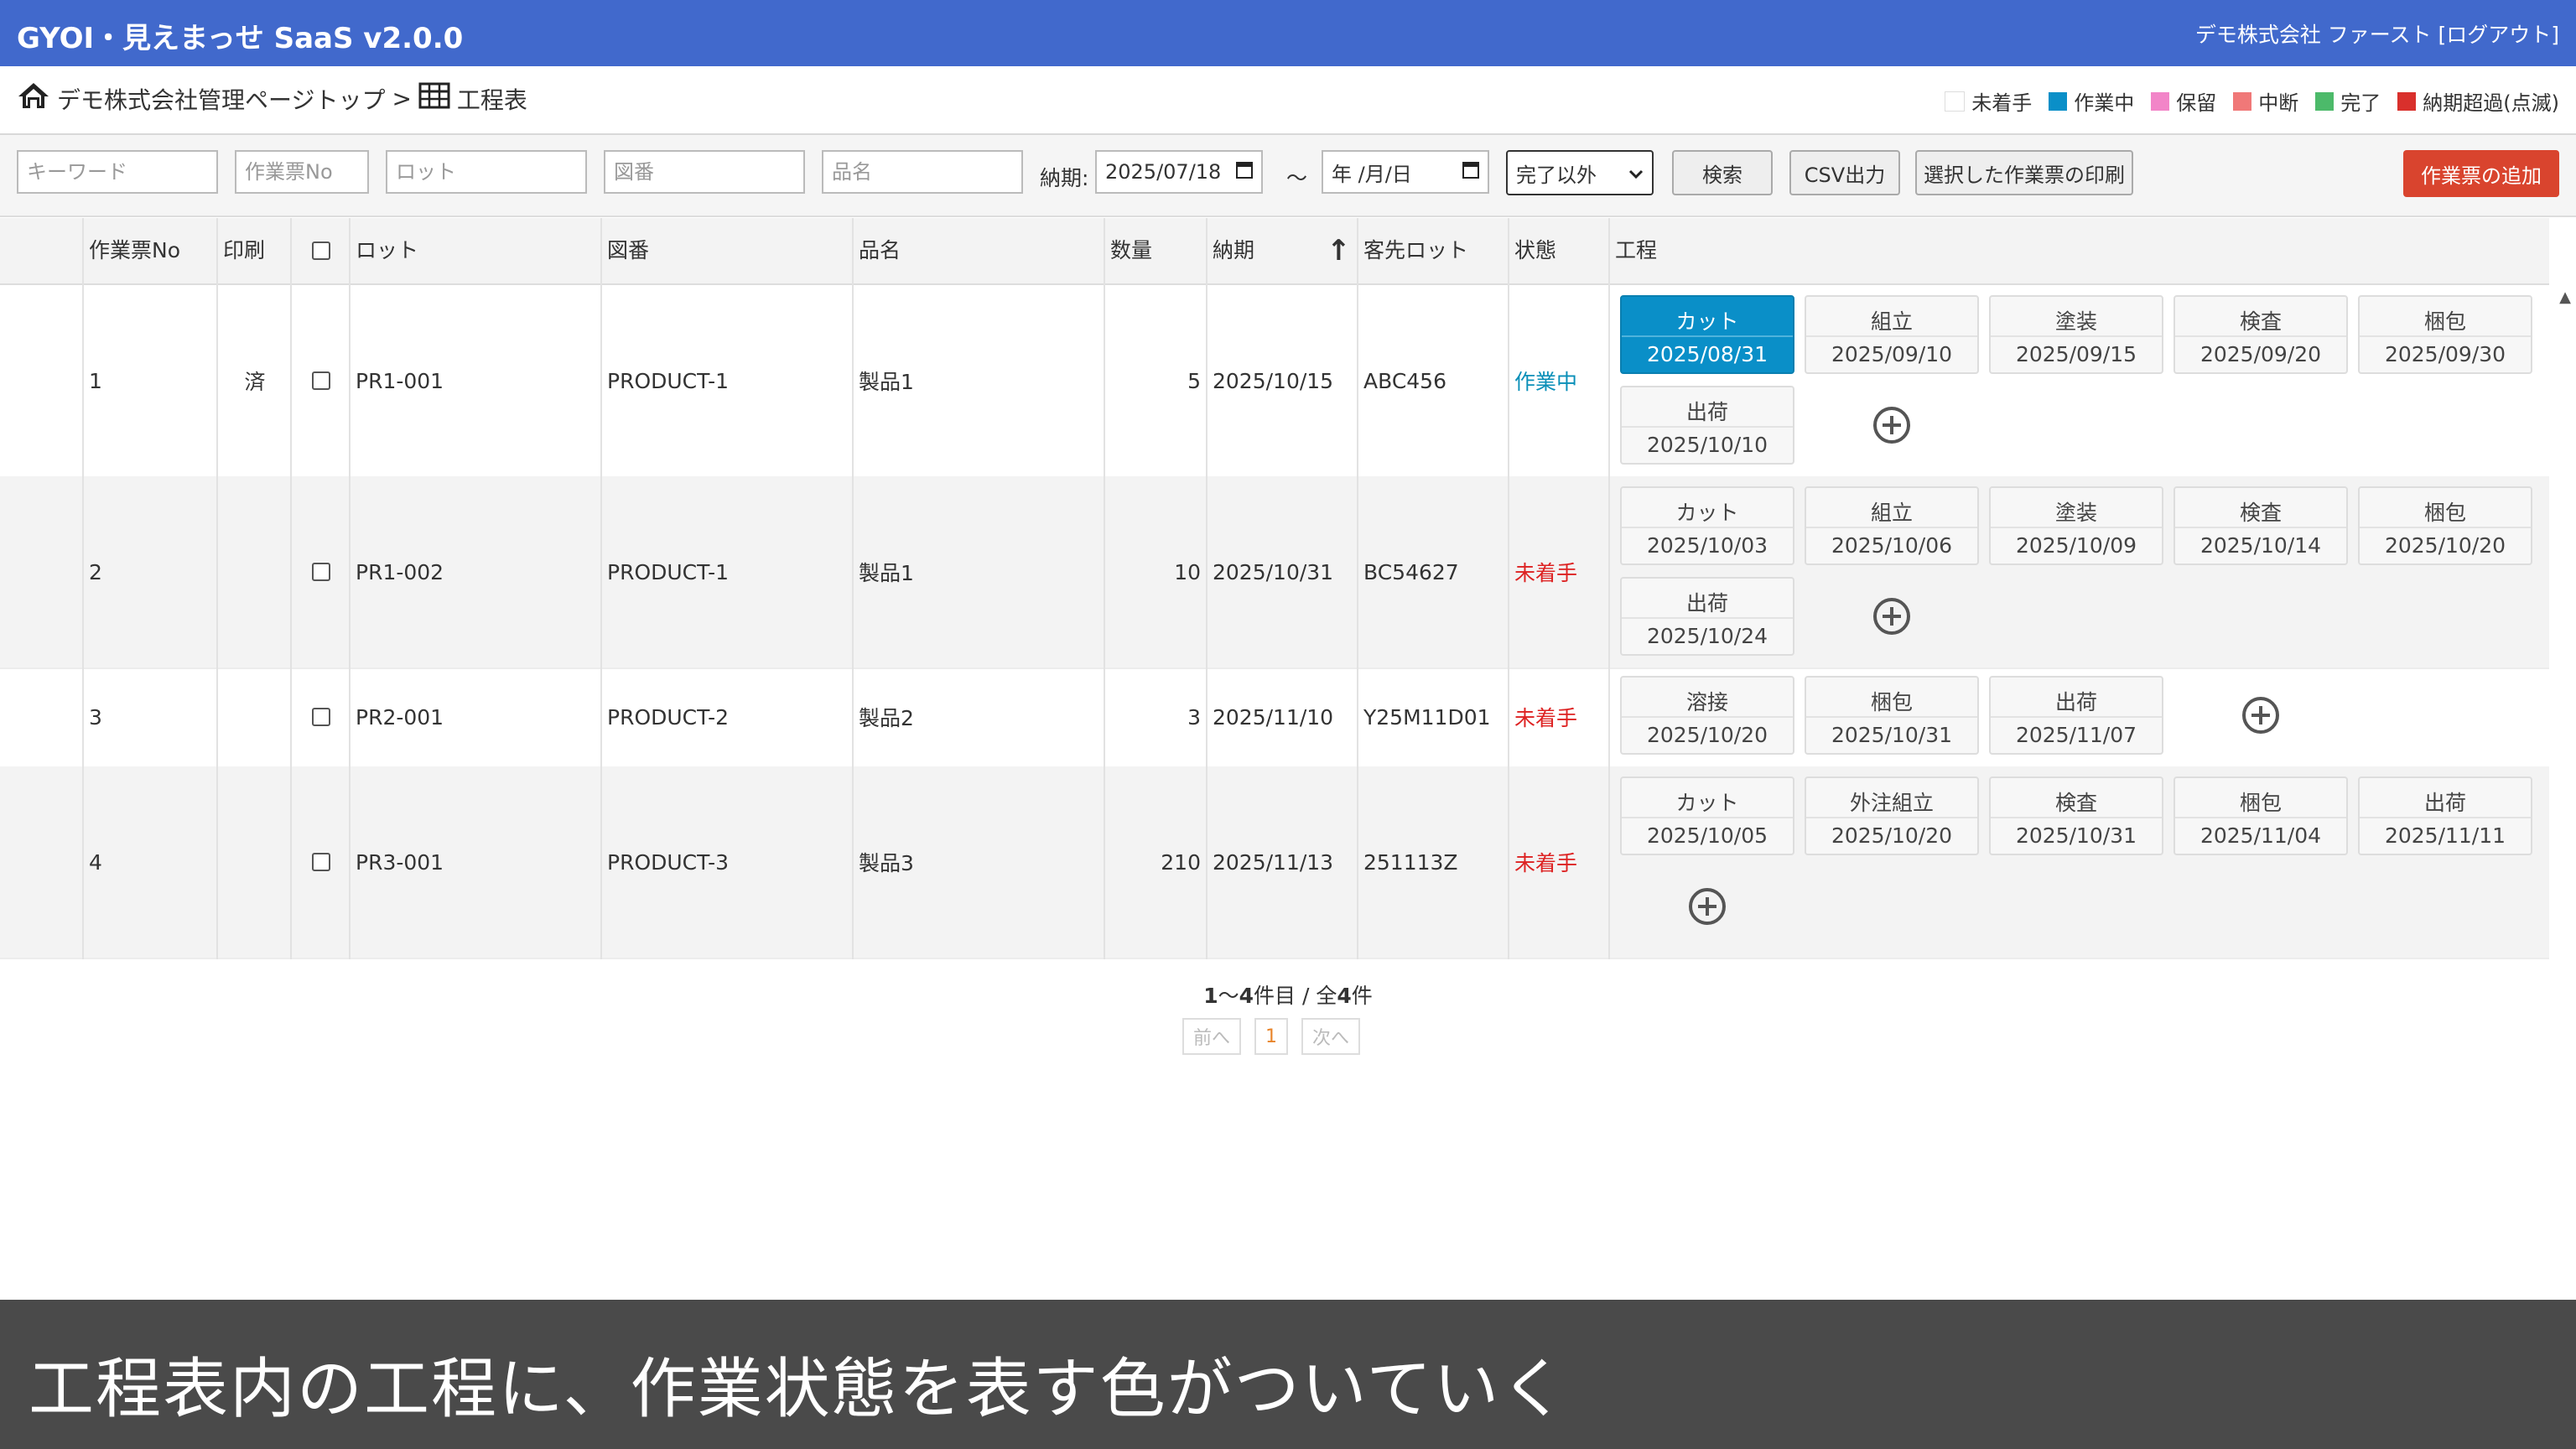 This screenshot has height=1449, width=2576. Describe the element at coordinates (728, 250) in the screenshot. I see `header-drawing: 図番` at that location.